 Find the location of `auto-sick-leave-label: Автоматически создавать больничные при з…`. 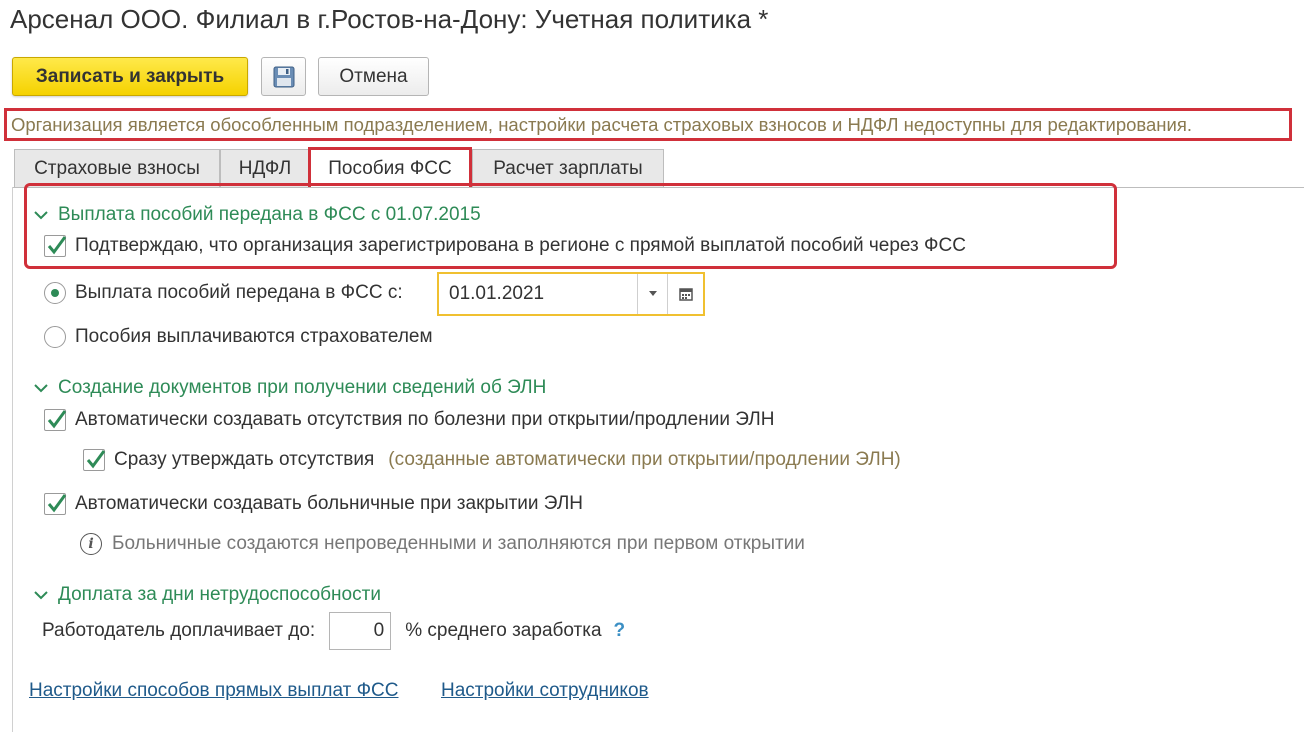

auto-sick-leave-label: Автоматически создавать больничные при з… is located at coordinates (329, 503).